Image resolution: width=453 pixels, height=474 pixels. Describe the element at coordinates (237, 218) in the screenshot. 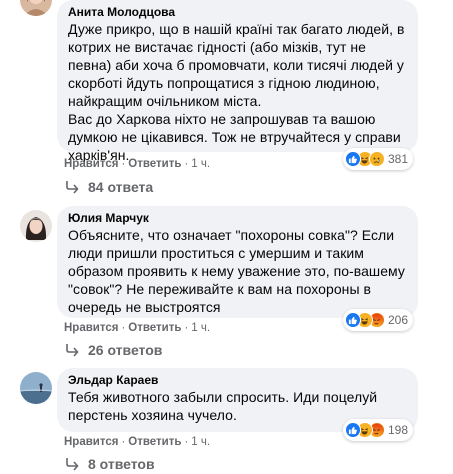

I see `comment-author: Юлия Марчук` at that location.